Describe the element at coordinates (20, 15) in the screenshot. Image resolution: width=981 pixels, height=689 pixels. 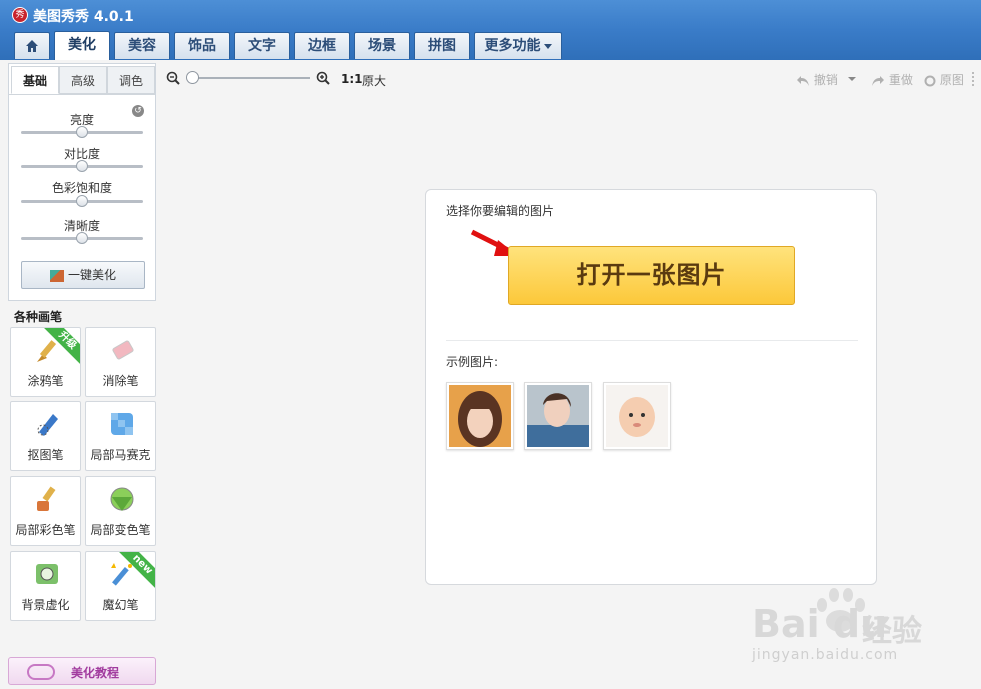
I see `app-logo-icon: 秀` at that location.